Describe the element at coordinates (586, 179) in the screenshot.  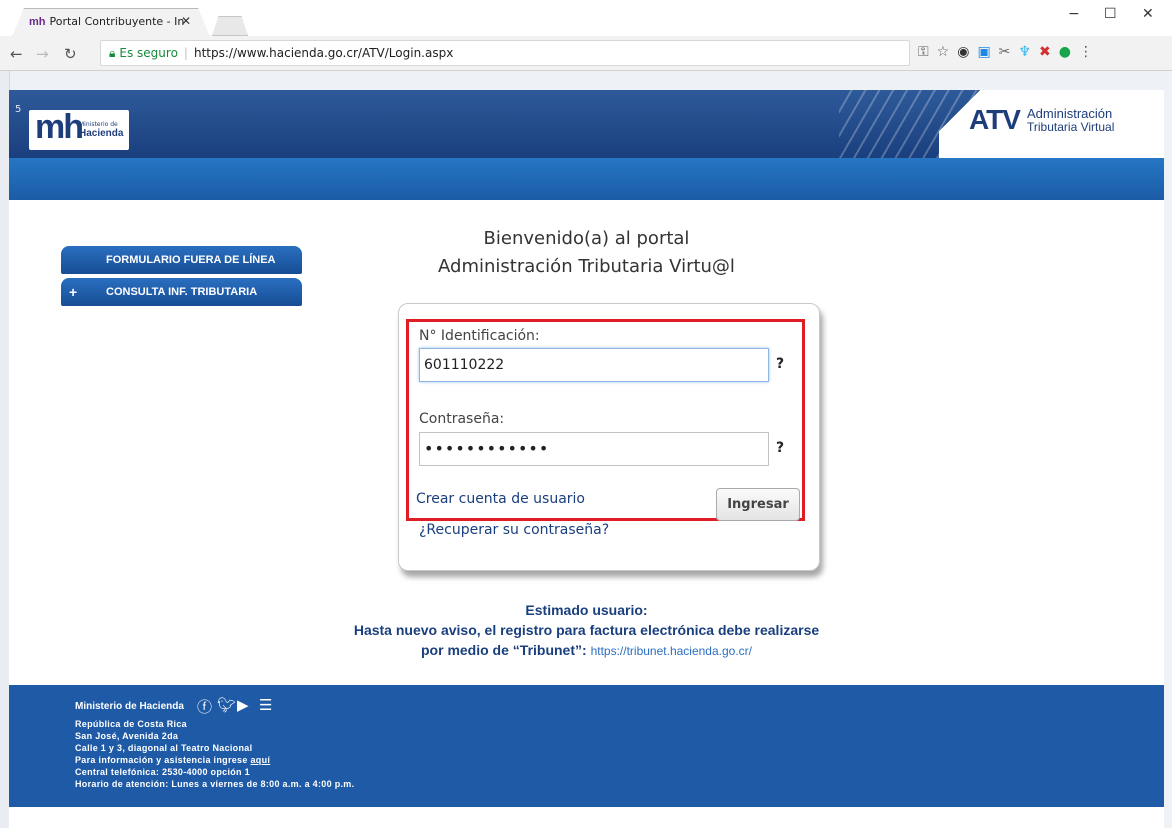
I see `blue-band` at that location.